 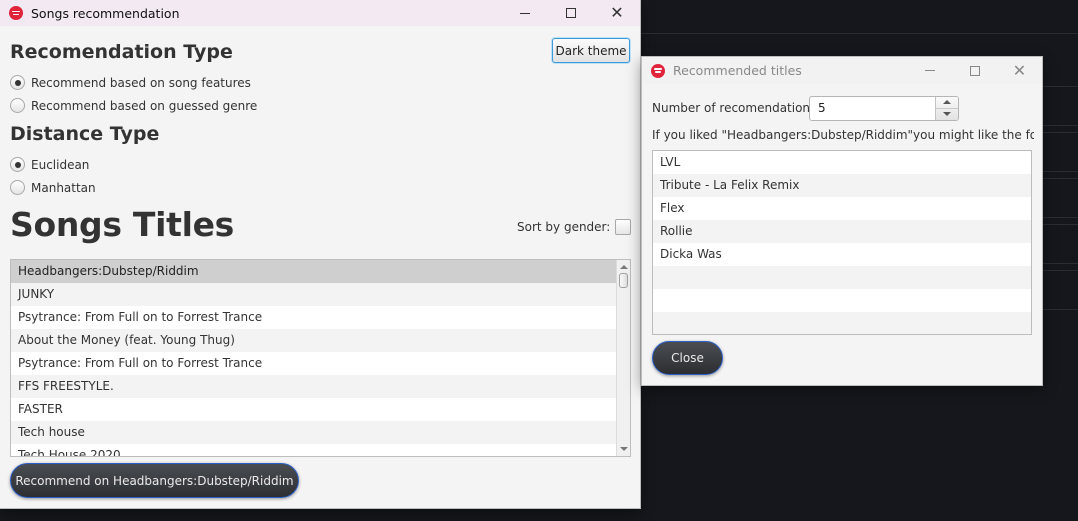 What do you see at coordinates (313, 450) in the screenshot?
I see `list-item: Tech House 2020` at bounding box center [313, 450].